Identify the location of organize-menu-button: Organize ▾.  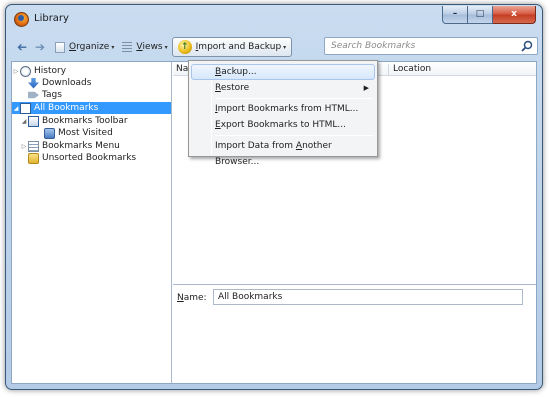
(85, 47).